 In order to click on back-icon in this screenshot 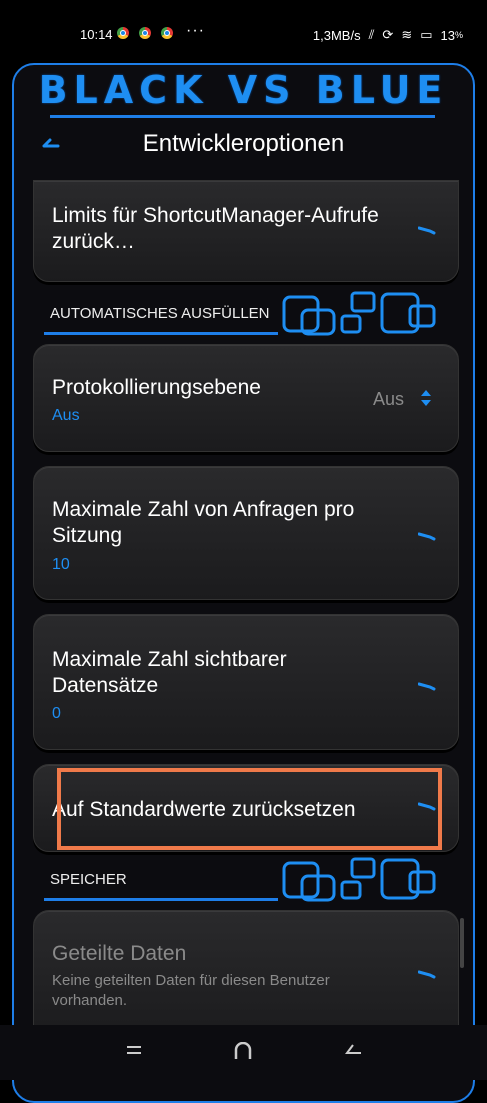, I will do `click(353, 1049)`.